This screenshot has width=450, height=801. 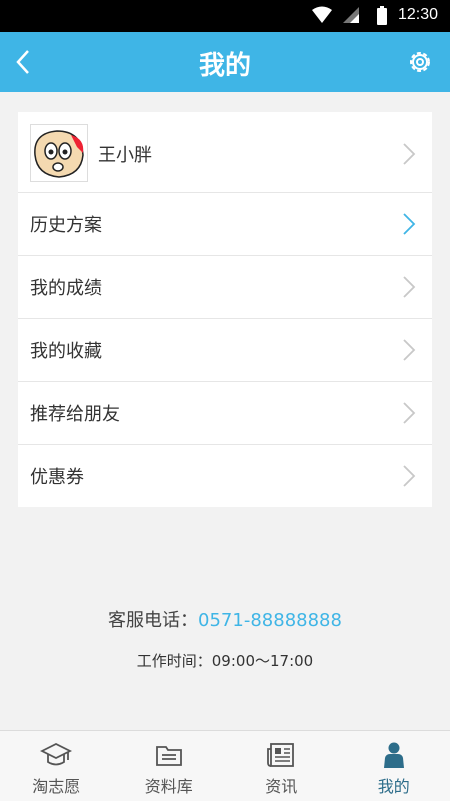 What do you see at coordinates (382, 16) in the screenshot?
I see `battery-icon` at bounding box center [382, 16].